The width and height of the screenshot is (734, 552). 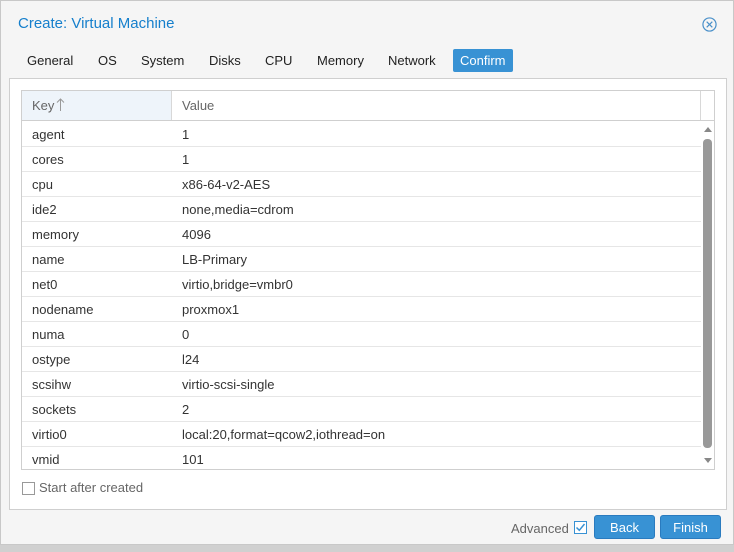 I want to click on table-row: vmid 101, so click(x=361, y=458).